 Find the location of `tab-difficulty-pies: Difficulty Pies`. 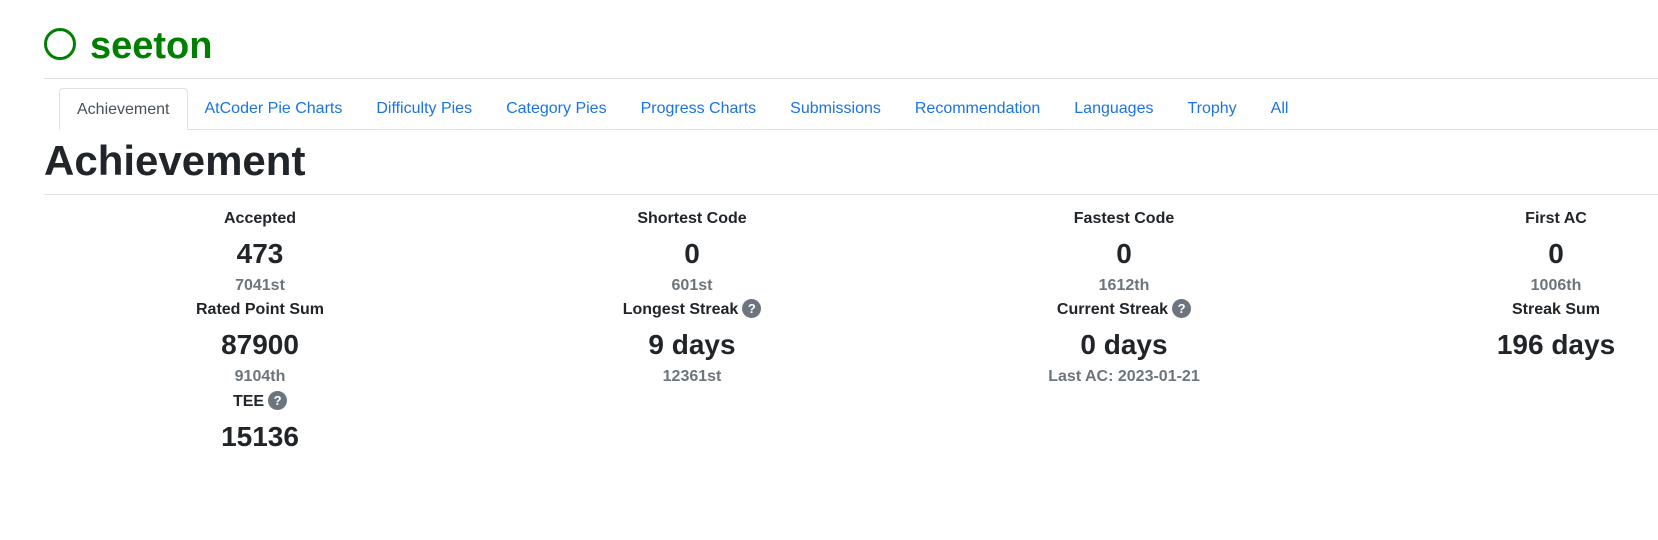

tab-difficulty-pies: Difficulty Pies is located at coordinates (424, 108).